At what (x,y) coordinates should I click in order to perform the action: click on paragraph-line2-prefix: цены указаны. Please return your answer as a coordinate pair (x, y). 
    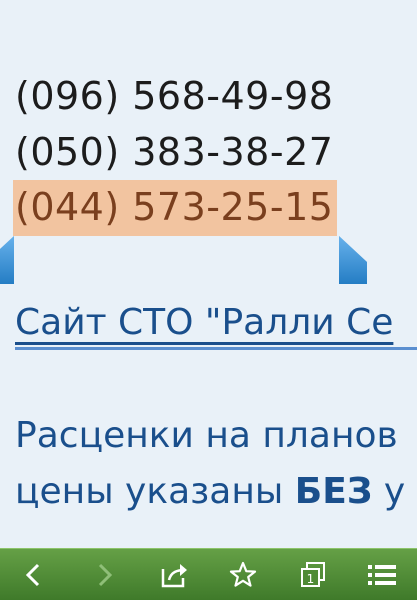
    Looking at the image, I should click on (155, 491).